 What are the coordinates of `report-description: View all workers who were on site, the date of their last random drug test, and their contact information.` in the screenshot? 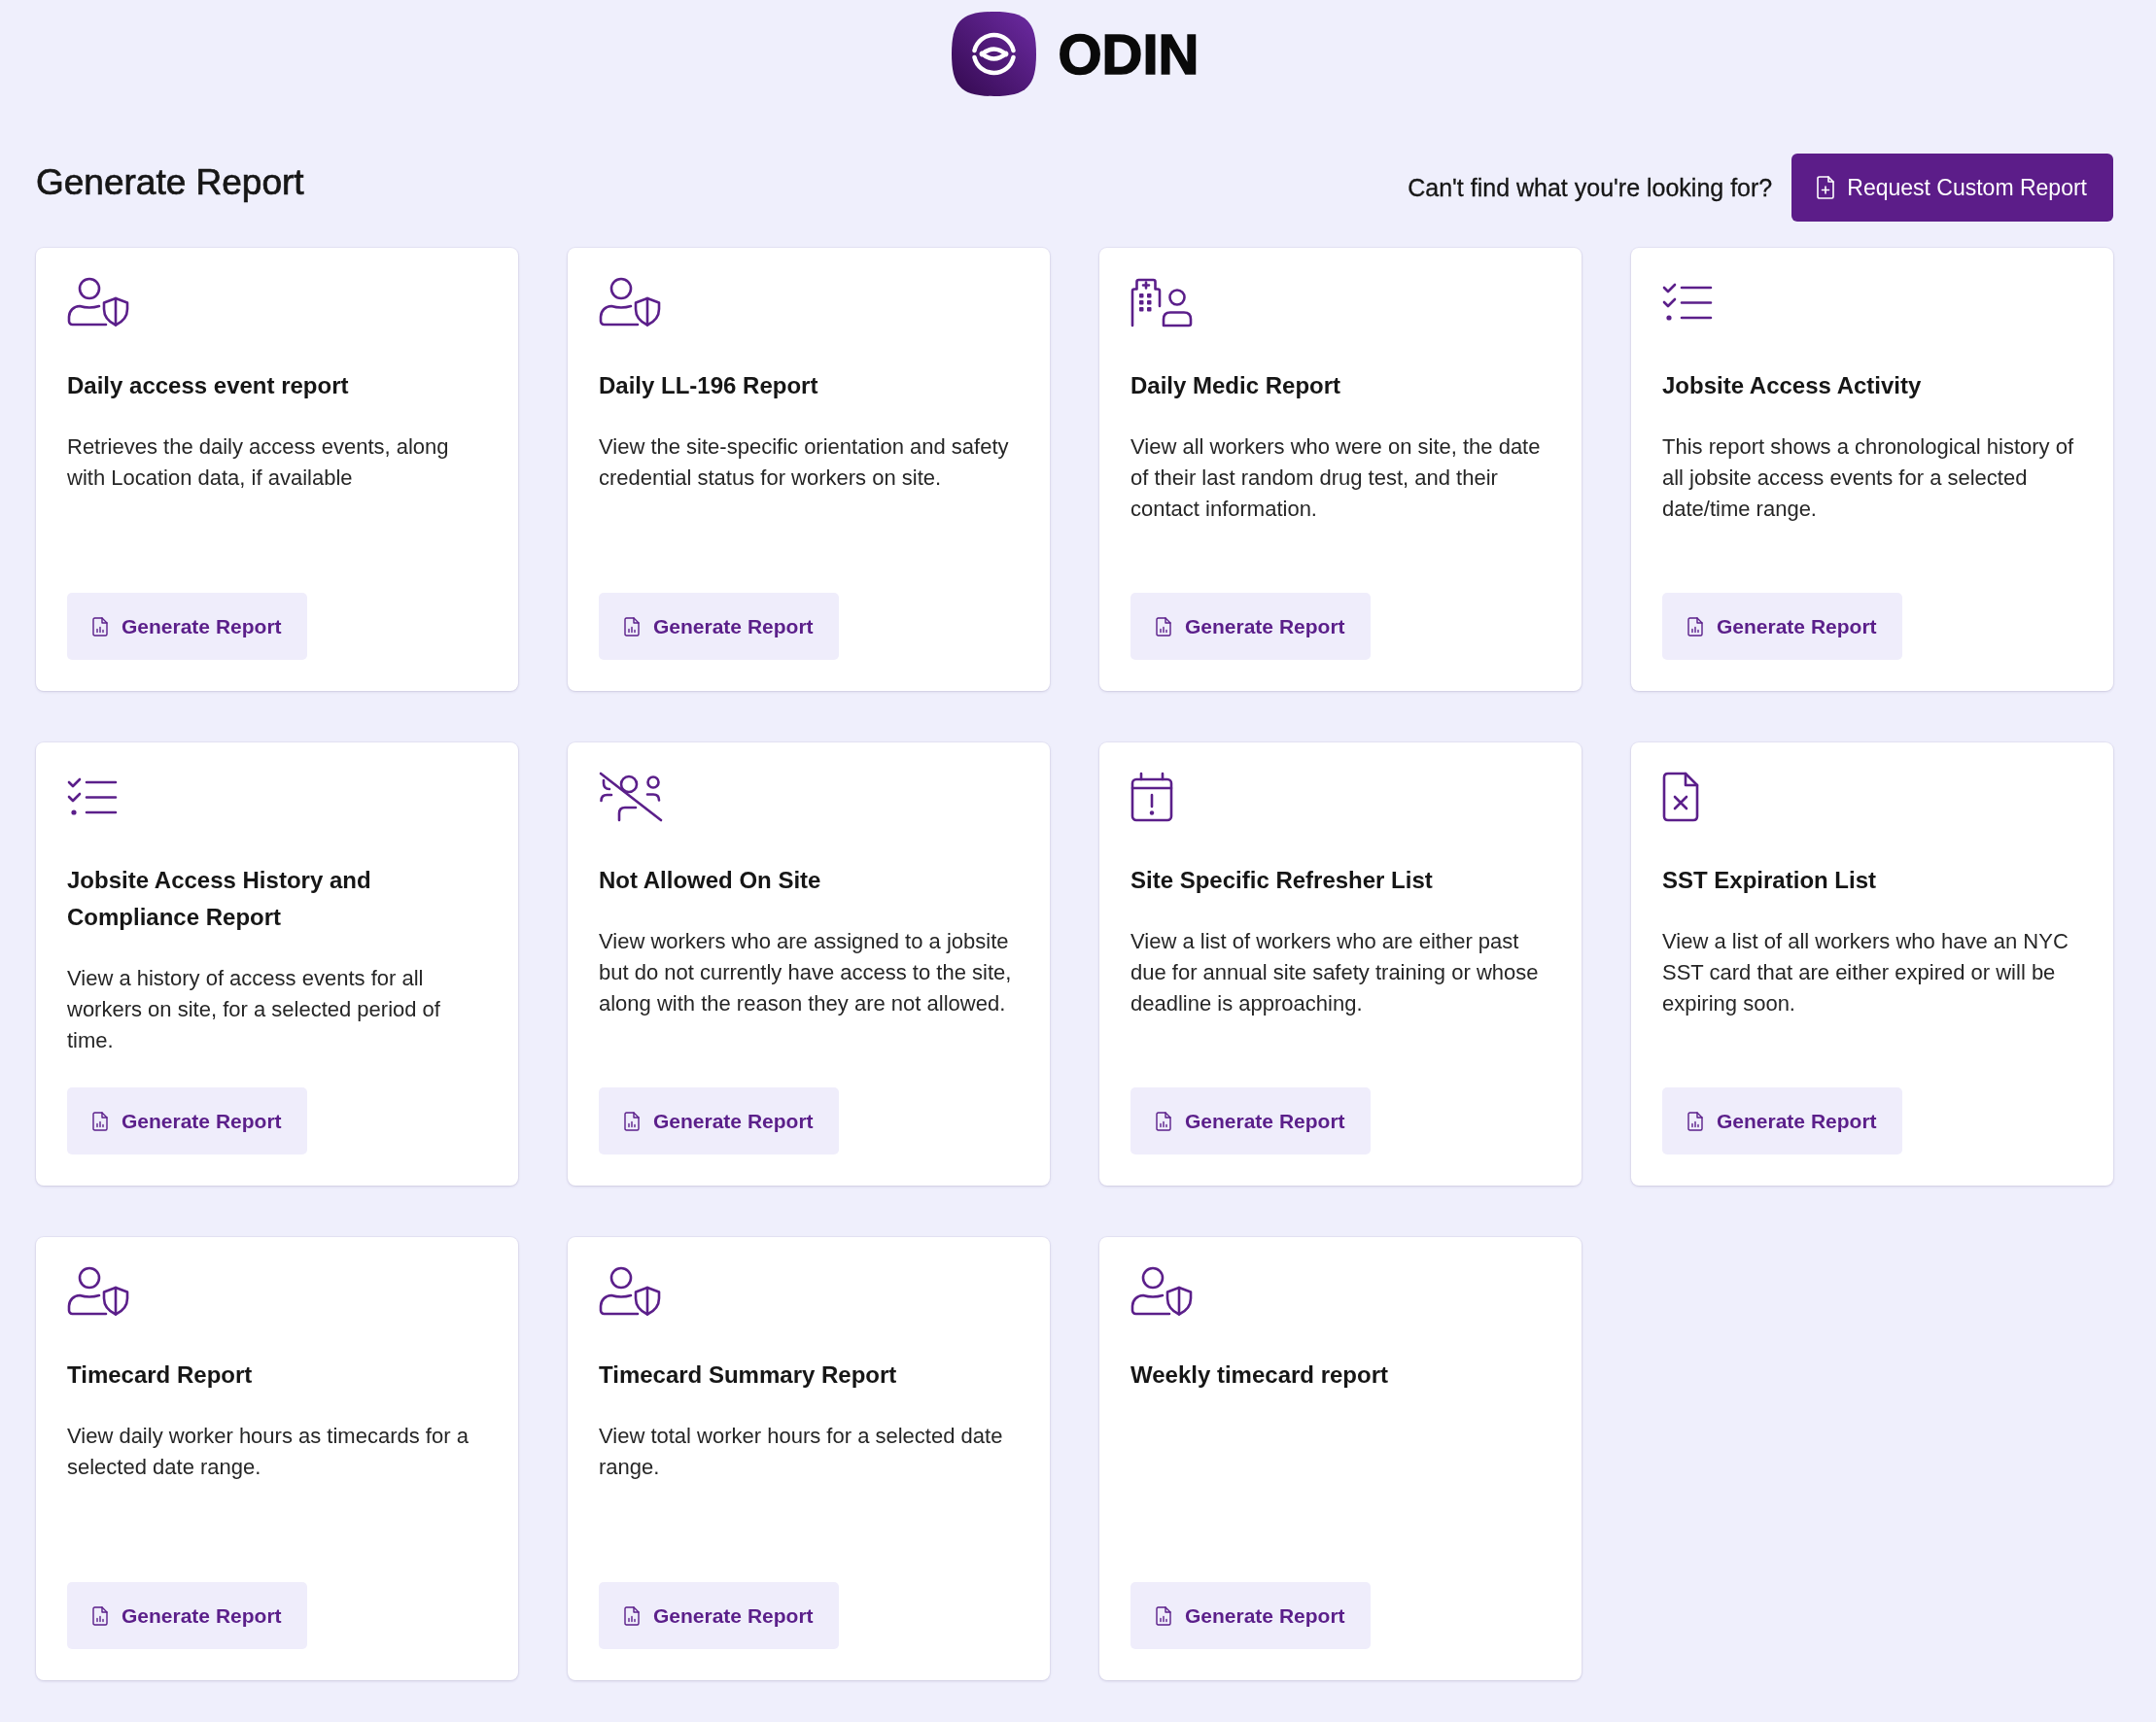 It's located at (1336, 478).